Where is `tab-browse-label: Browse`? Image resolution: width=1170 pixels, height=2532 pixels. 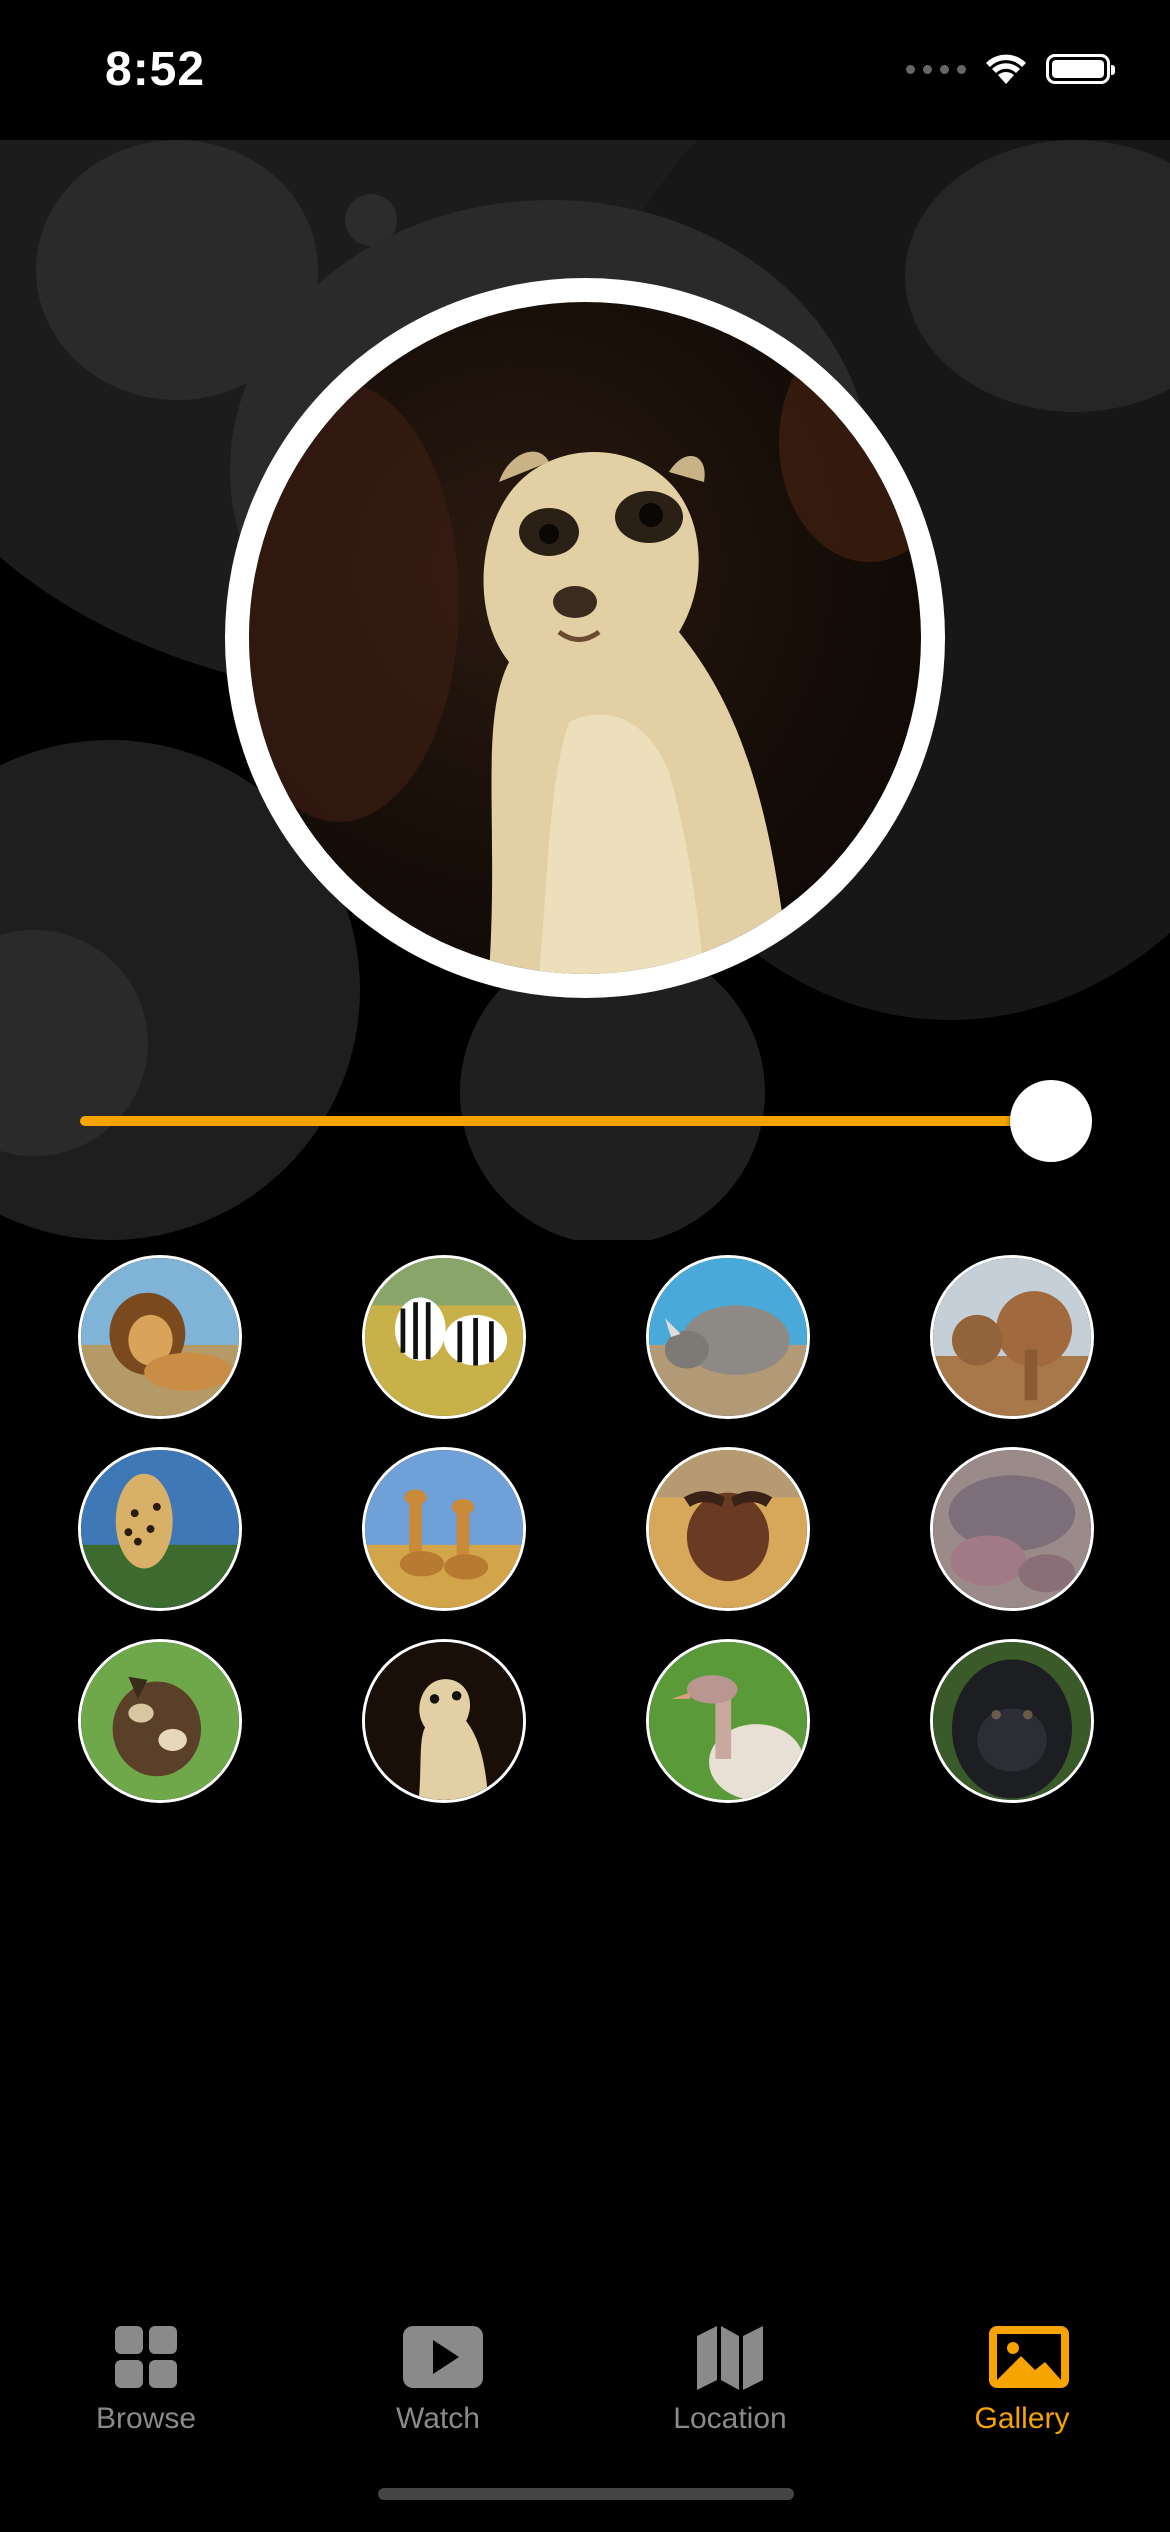
tab-browse-label: Browse is located at coordinates (146, 2418).